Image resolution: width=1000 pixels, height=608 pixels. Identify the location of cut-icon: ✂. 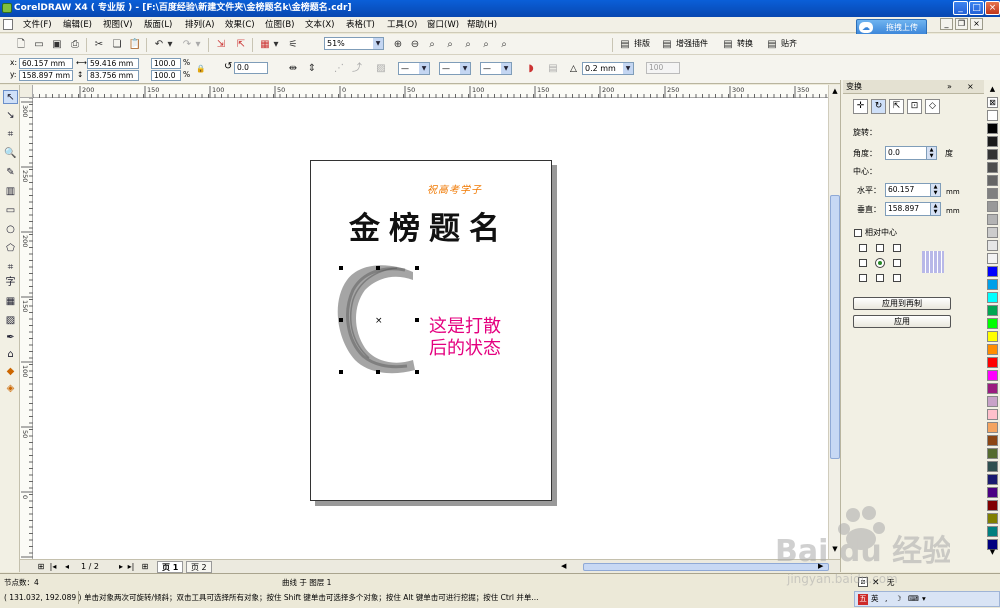
(99, 44).